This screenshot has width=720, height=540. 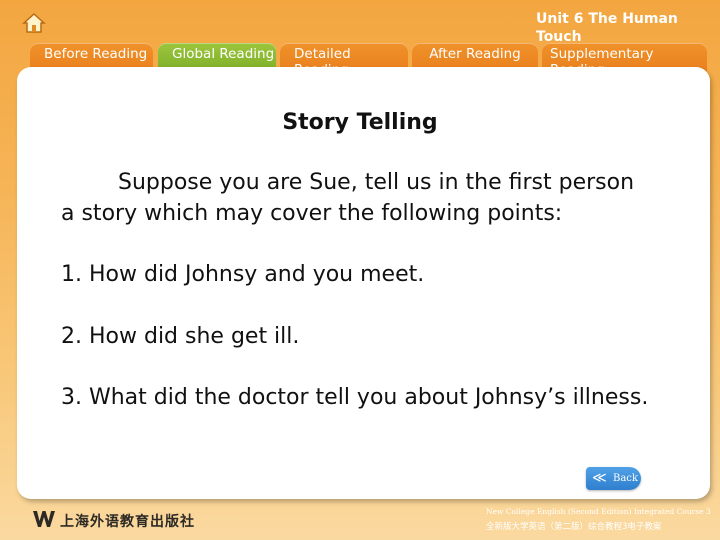 I want to click on unit-title: Unit 6 The Human Touch, so click(x=607, y=28).